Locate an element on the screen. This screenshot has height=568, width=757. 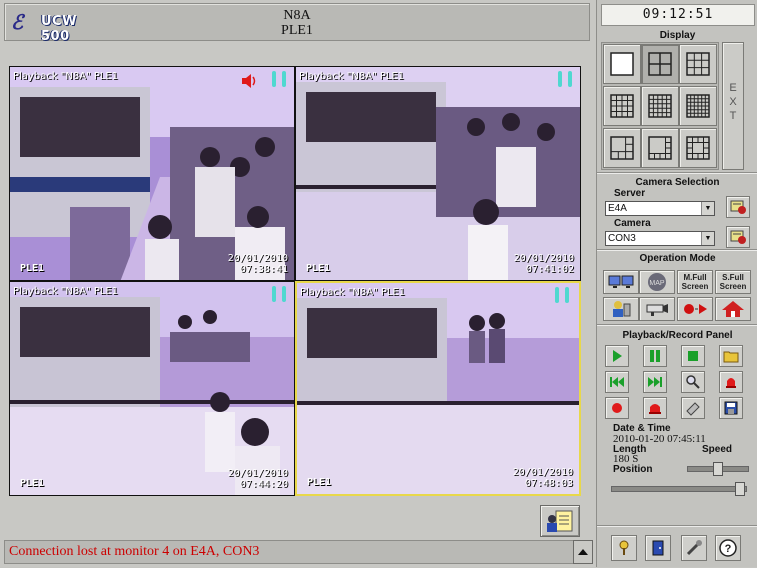
user-button is located at coordinates (621, 309).